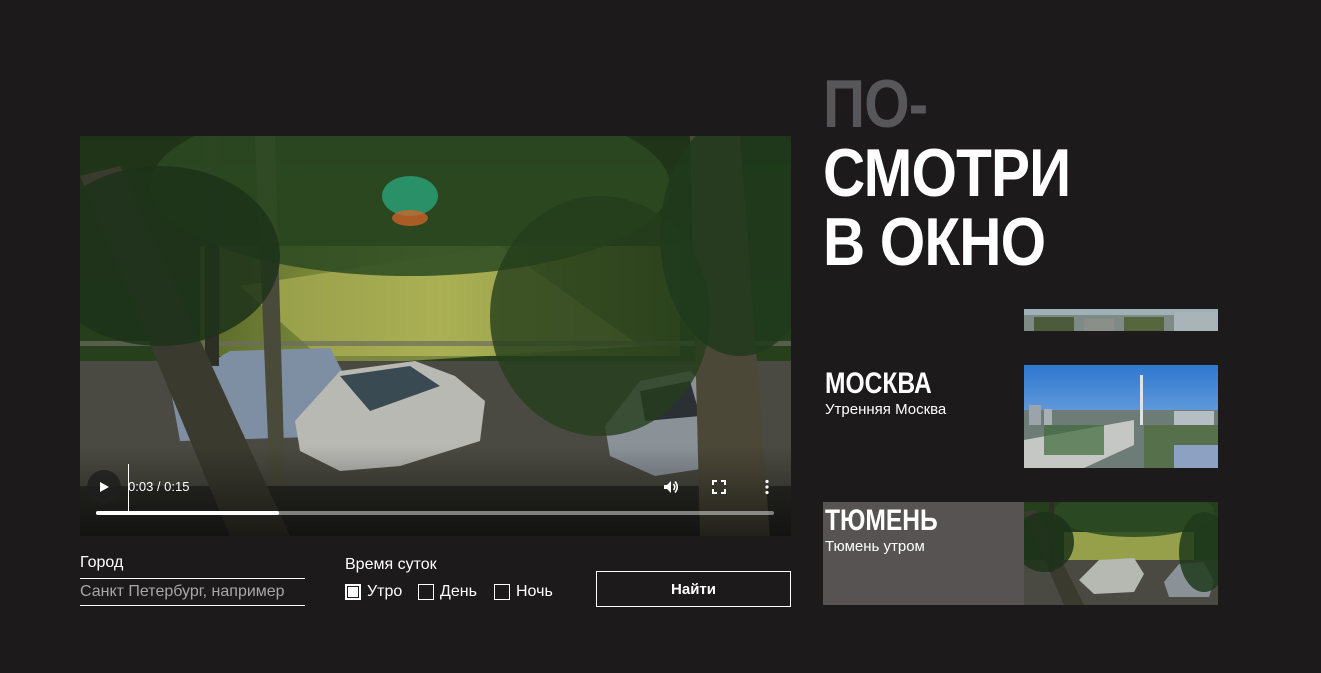 The width and height of the screenshot is (1321, 673). I want to click on city-thumbnail-partial, so click(1121, 320).